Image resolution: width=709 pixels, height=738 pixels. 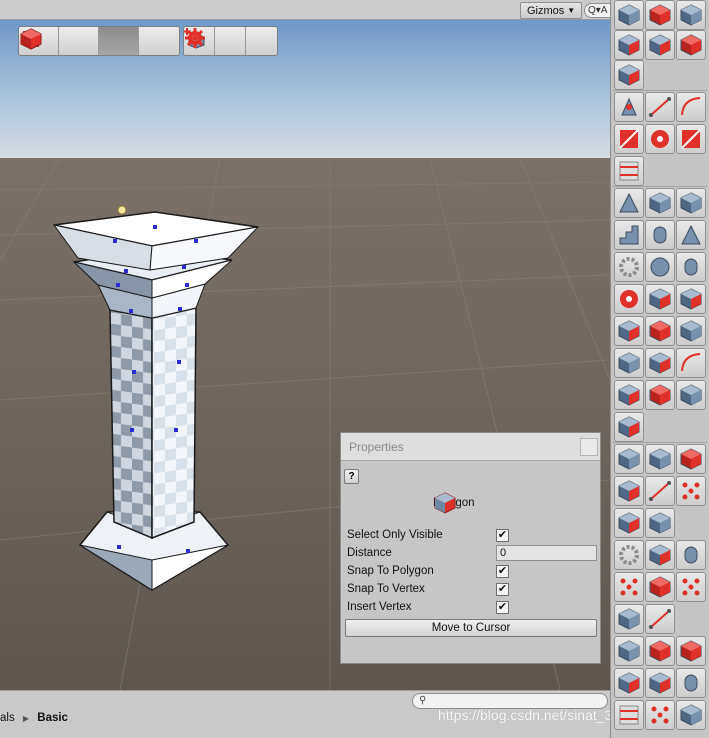 What do you see at coordinates (369, 553) in the screenshot?
I see `distance-label: Distance` at bounding box center [369, 553].